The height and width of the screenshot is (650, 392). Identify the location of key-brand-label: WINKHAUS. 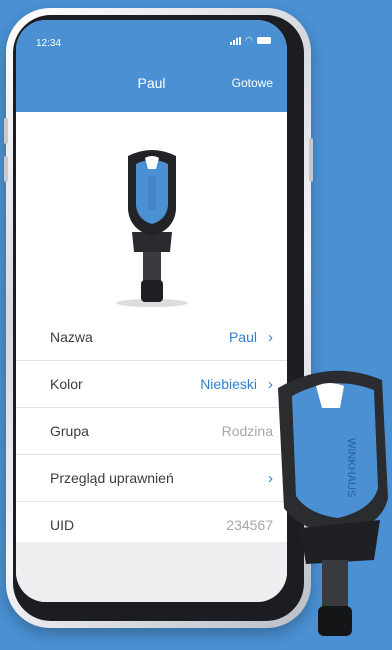
(351, 467).